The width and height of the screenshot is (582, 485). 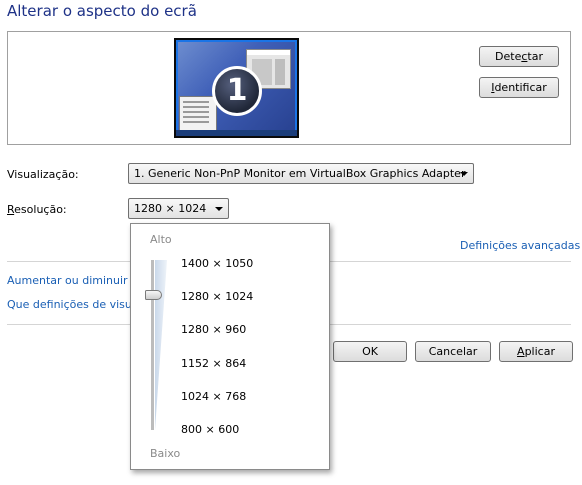 What do you see at coordinates (217, 296) in the screenshot?
I see `resolution-option: 1280 × 1024` at bounding box center [217, 296].